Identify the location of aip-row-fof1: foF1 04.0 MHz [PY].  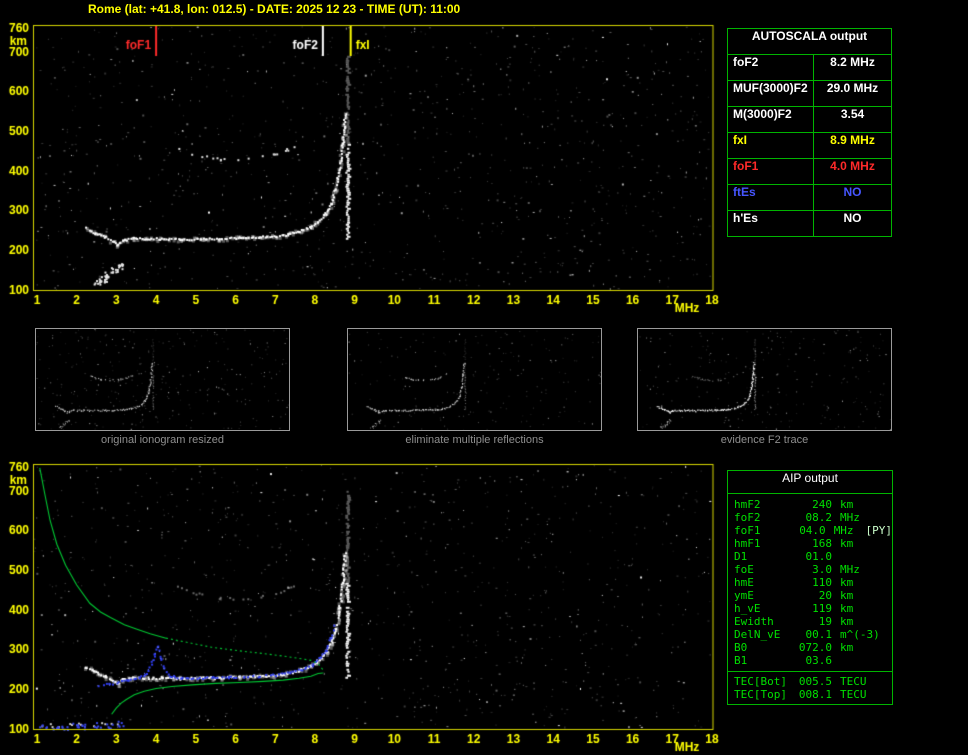
(810, 530).